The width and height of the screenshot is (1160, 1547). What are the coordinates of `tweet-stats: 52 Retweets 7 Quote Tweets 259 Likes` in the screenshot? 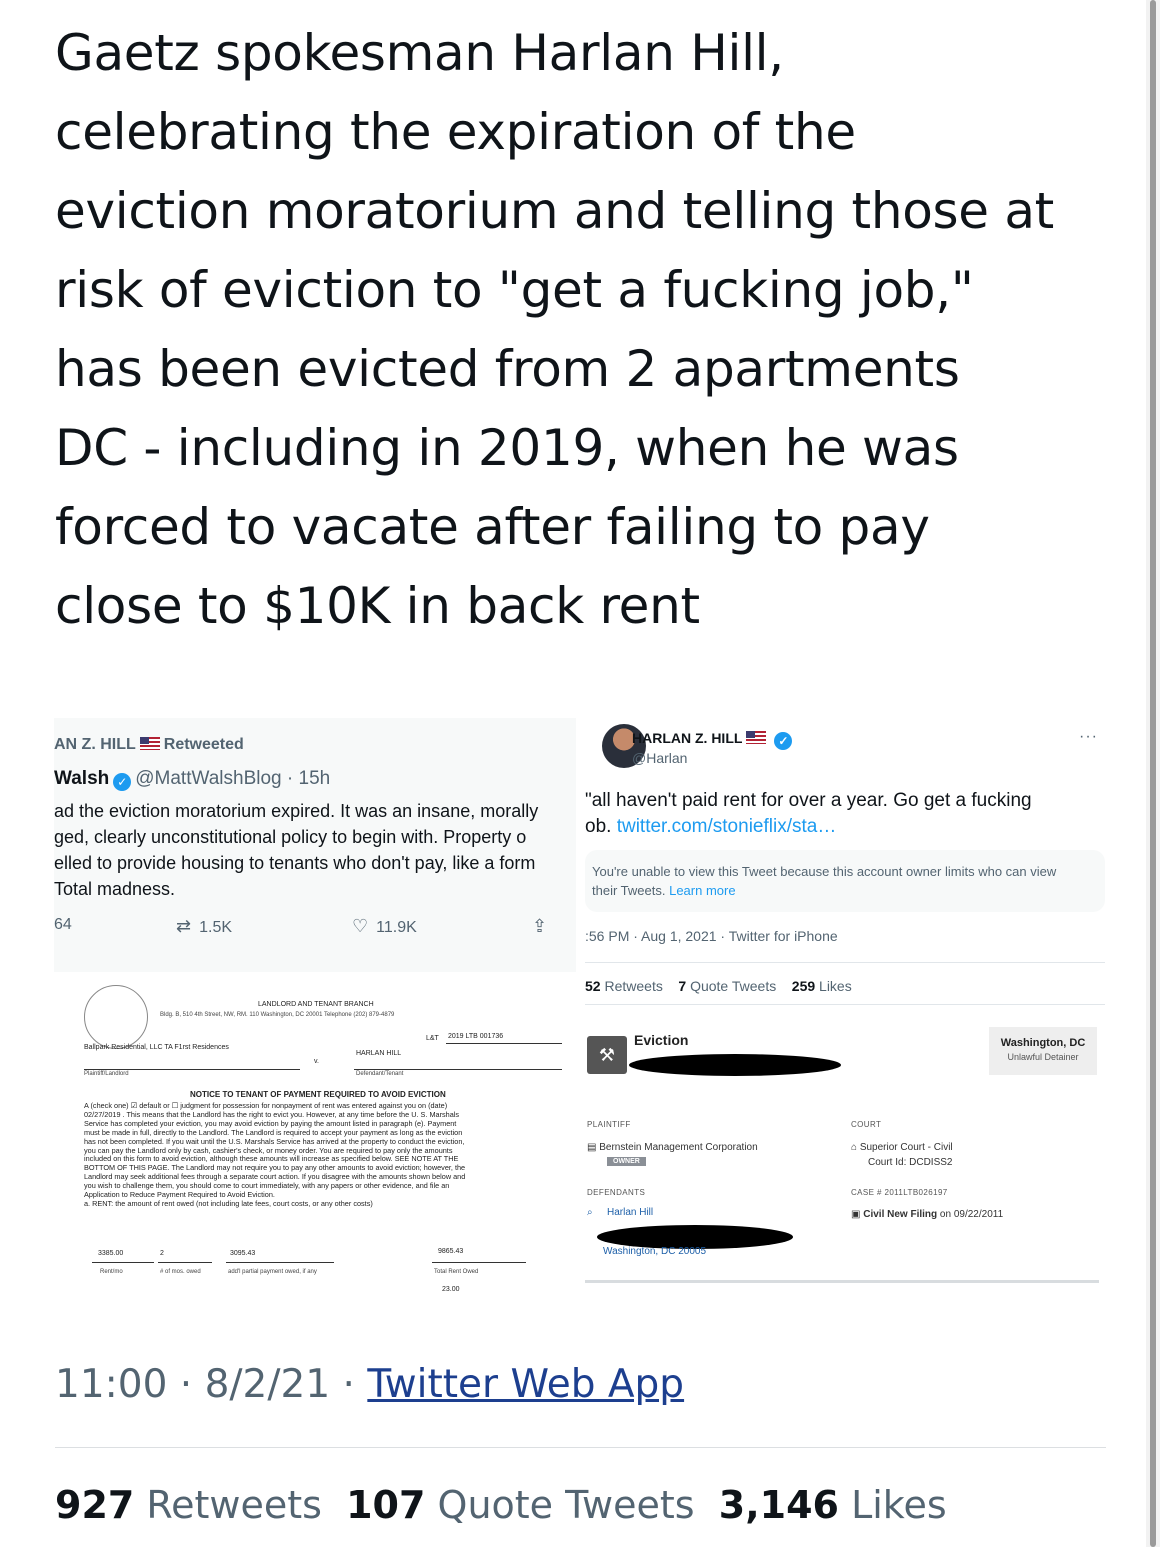 It's located at (718, 986).